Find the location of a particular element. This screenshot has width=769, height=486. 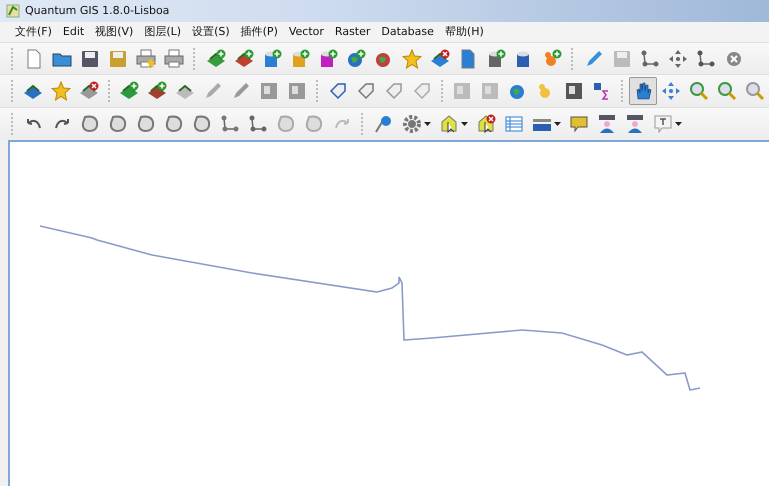

menu-item: 图层(L) is located at coordinates (163, 32).